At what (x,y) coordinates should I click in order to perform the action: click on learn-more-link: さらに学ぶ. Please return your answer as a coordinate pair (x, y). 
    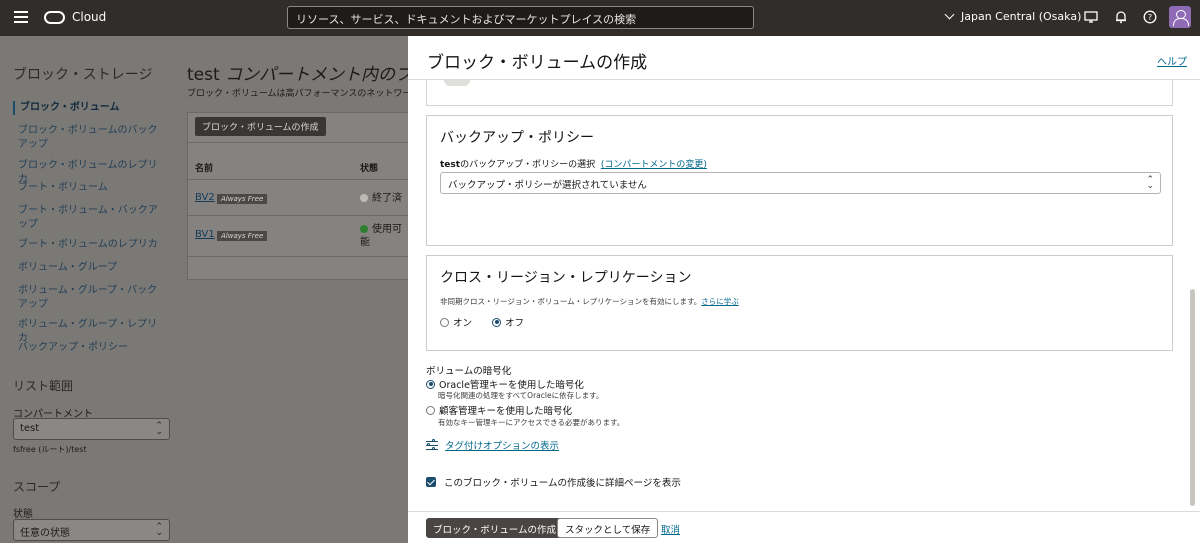
    Looking at the image, I should click on (720, 301).